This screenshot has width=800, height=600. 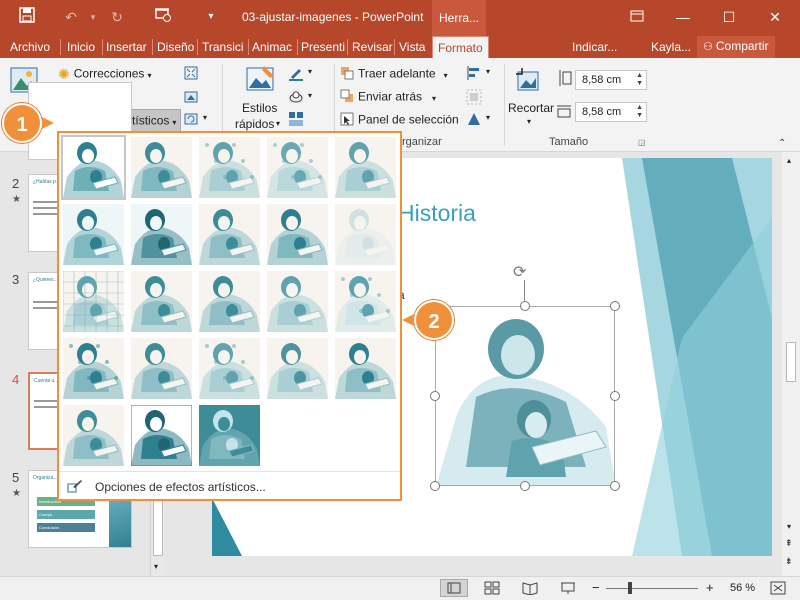 I want to click on height-spinner-icon: ▲ ▼, so click(x=639, y=80).